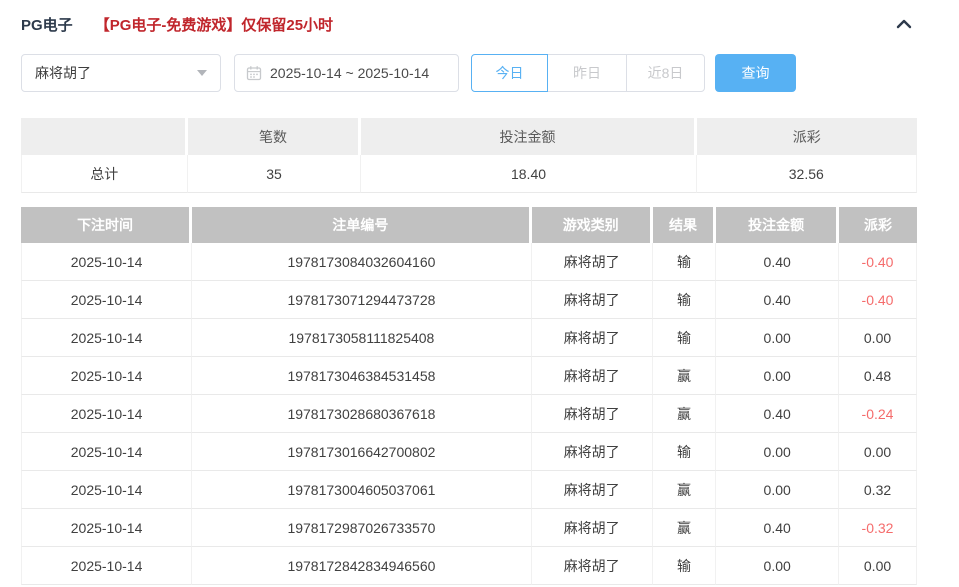 The height and width of the screenshot is (587, 959). What do you see at coordinates (362, 338) in the screenshot?
I see `order-id: 1978173058111825408` at bounding box center [362, 338].